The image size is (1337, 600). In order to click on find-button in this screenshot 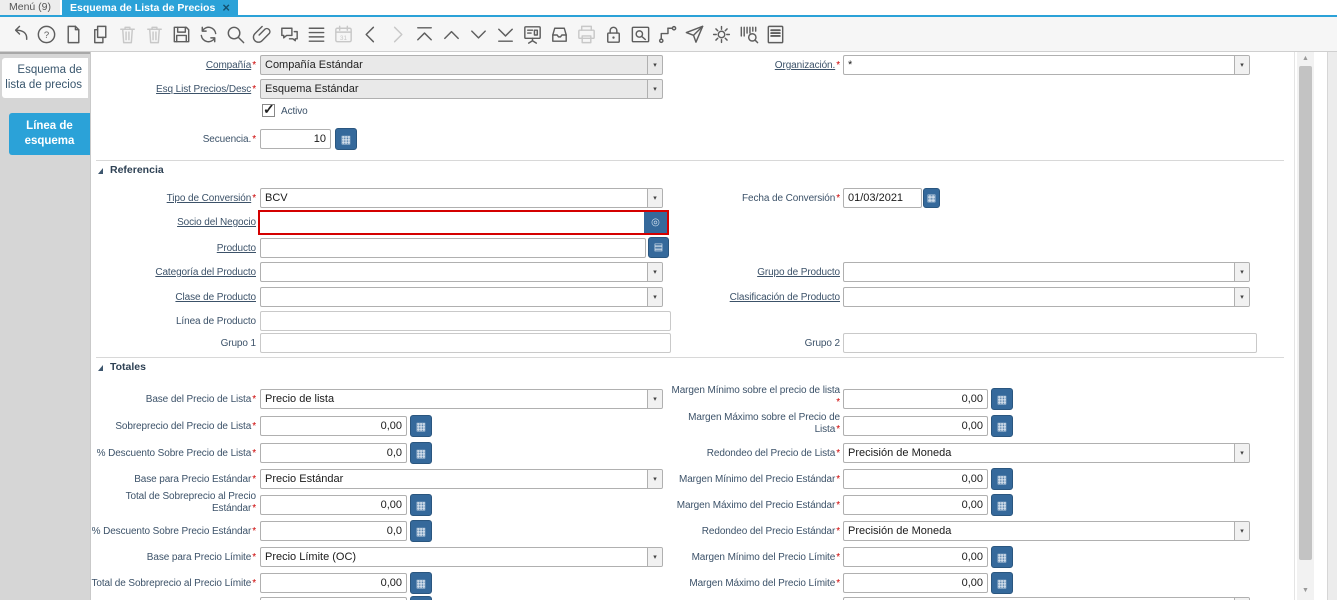, I will do `click(235, 34)`.